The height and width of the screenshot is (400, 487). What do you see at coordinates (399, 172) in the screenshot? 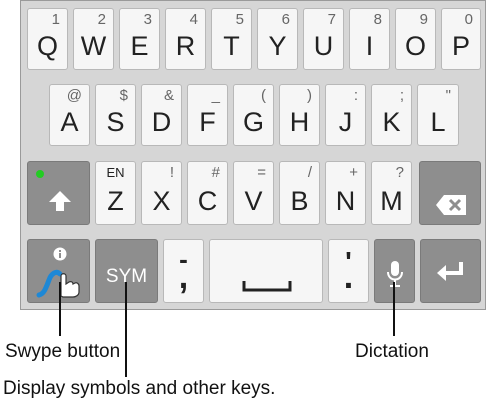
I see `key-m-secondary: ?` at bounding box center [399, 172].